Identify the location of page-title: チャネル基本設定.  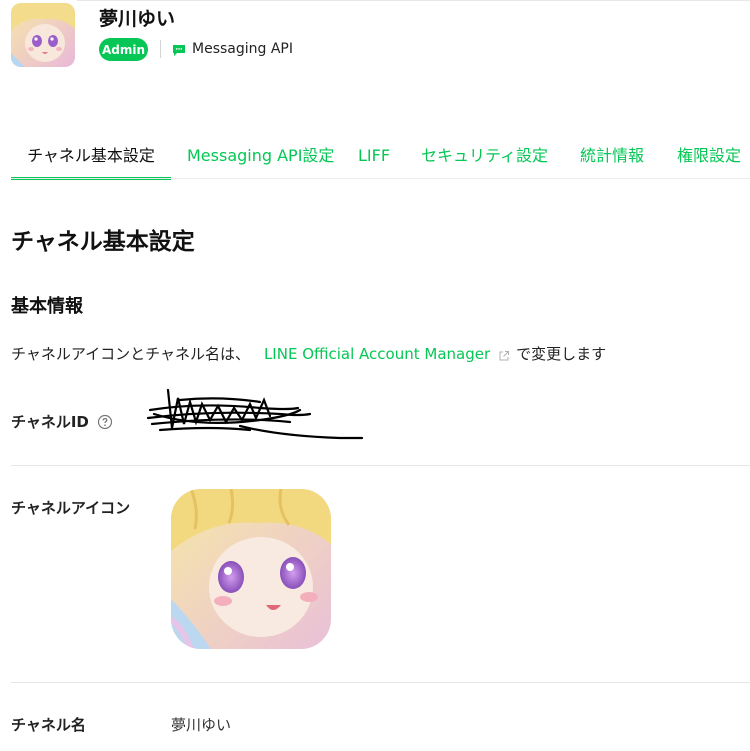
(103, 242).